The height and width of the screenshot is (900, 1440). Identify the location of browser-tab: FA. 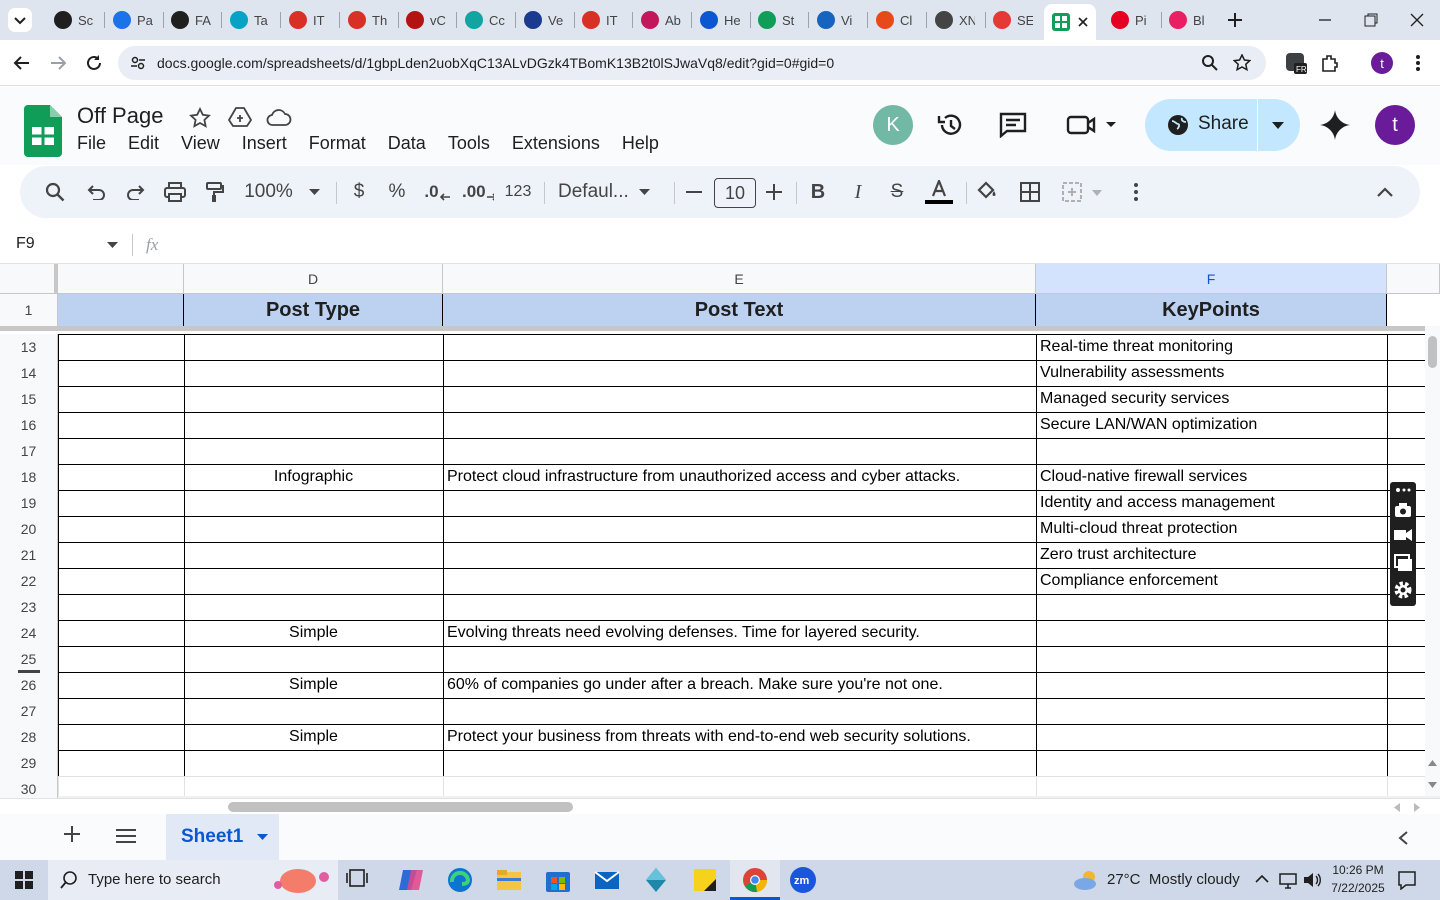
(191, 20).